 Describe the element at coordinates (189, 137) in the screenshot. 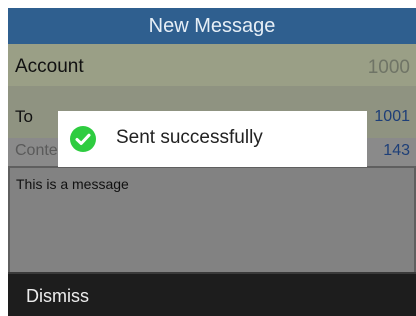

I see `toast-message: Sent successfully` at that location.